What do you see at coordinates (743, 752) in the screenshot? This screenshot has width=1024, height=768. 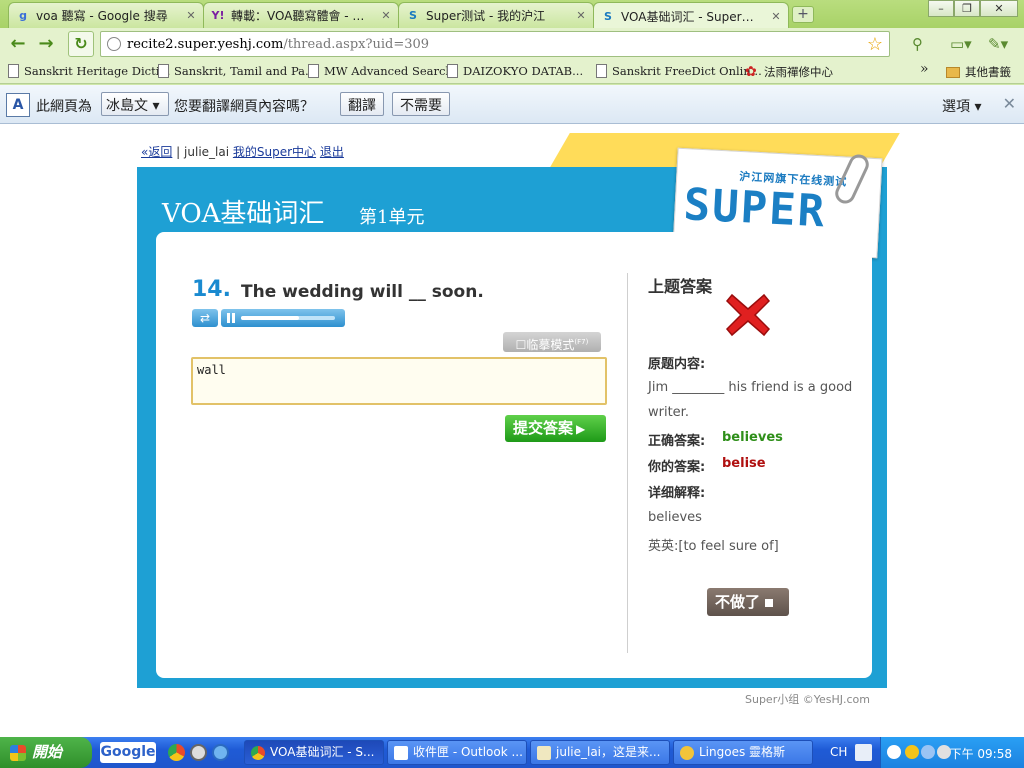 I see `task-lingoes: Lingoes 靈格斯` at bounding box center [743, 752].